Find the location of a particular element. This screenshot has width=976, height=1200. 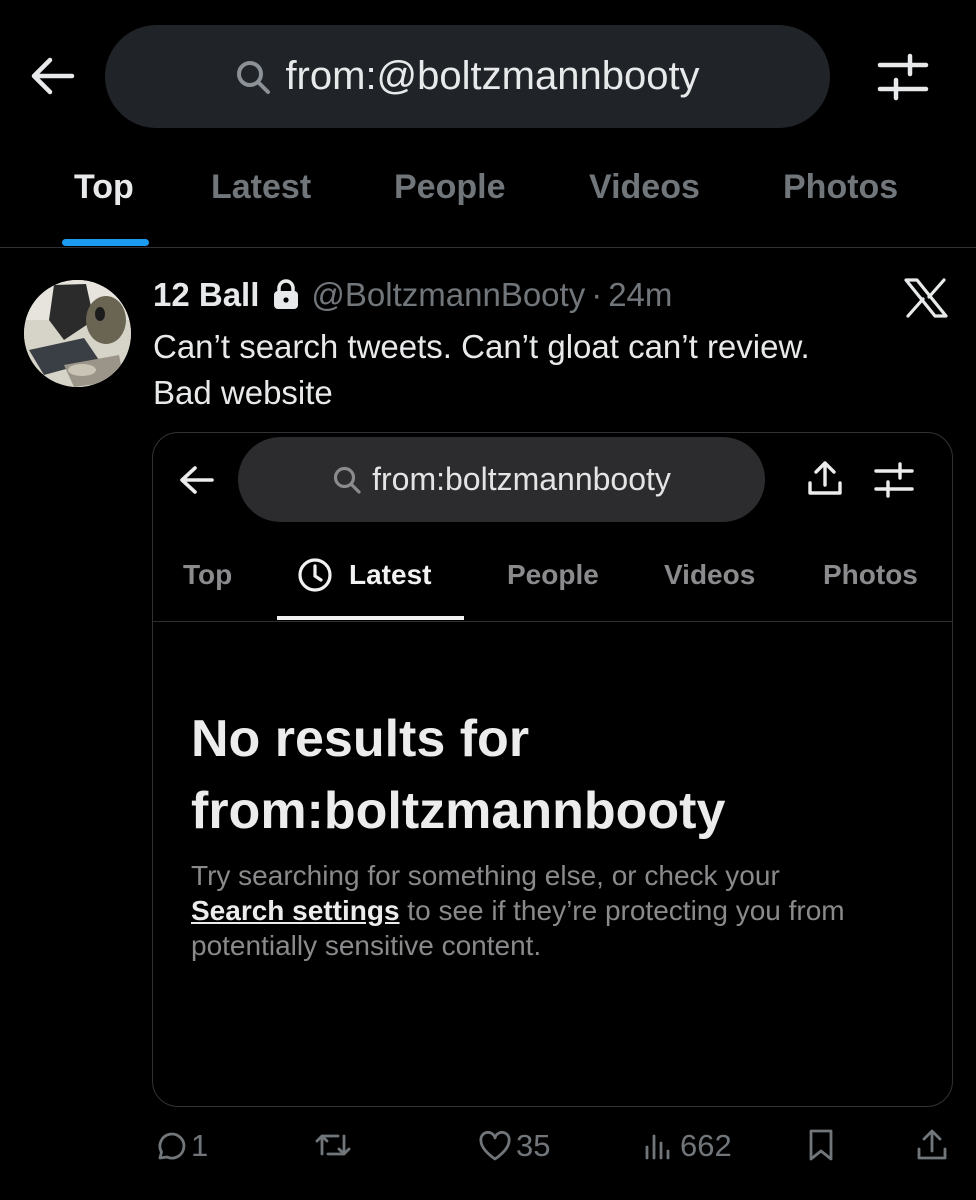

active-tab-indicator is located at coordinates (105, 242).